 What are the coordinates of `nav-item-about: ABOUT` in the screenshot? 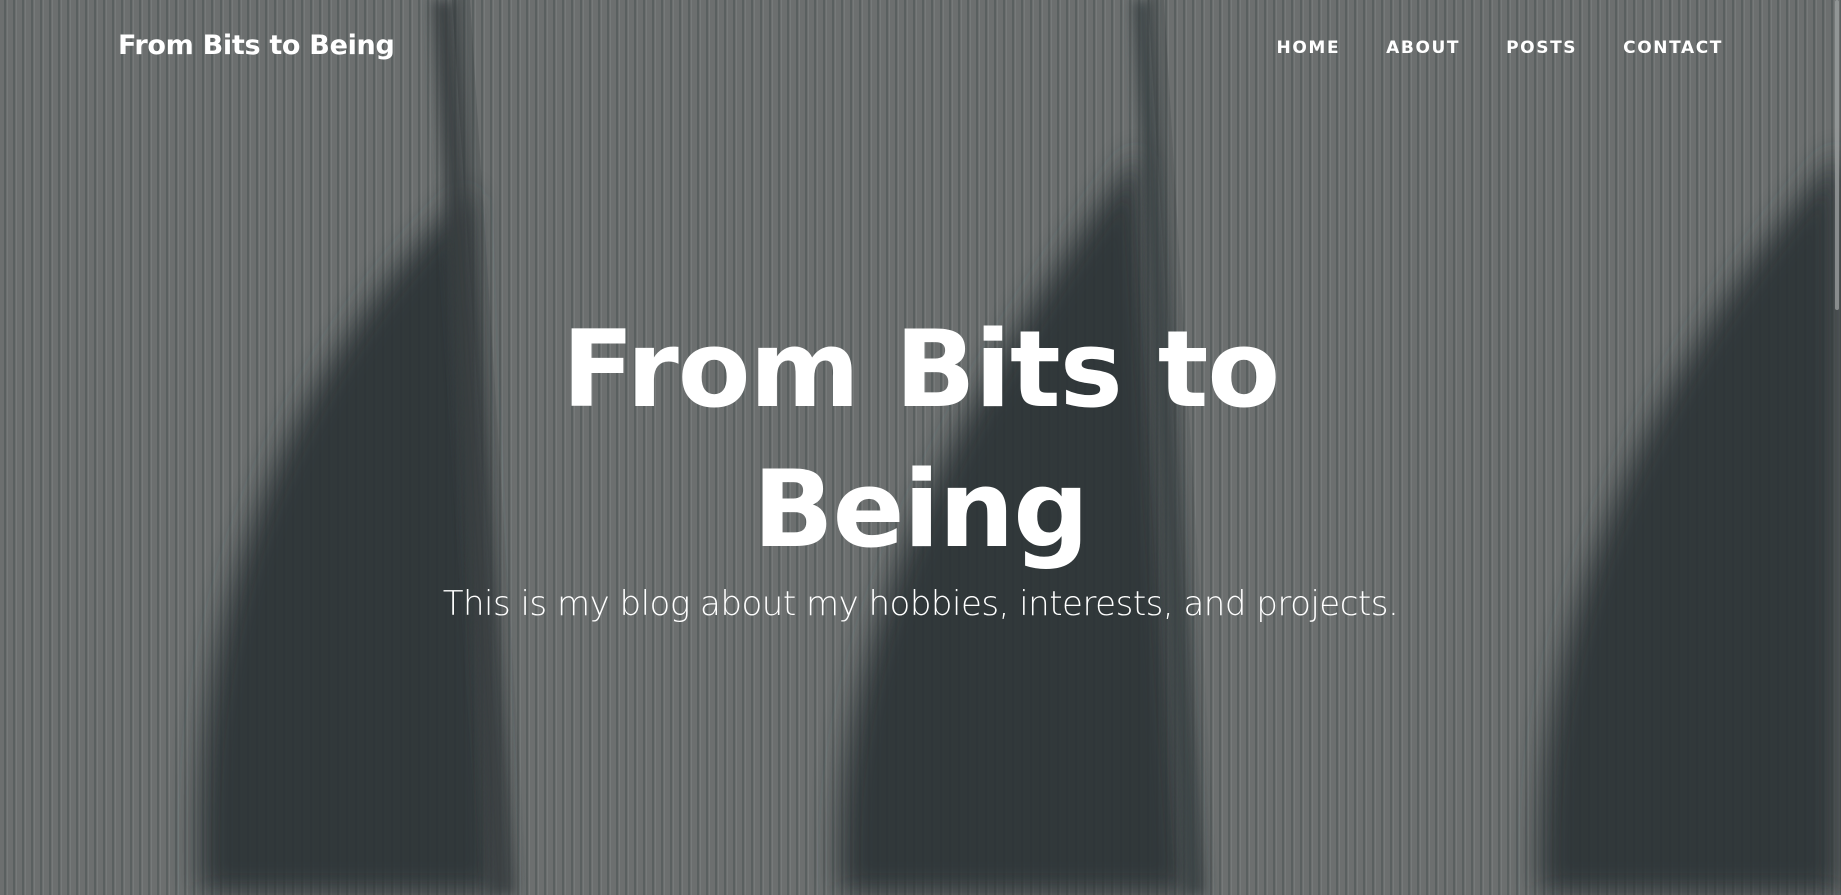 It's located at (1423, 48).